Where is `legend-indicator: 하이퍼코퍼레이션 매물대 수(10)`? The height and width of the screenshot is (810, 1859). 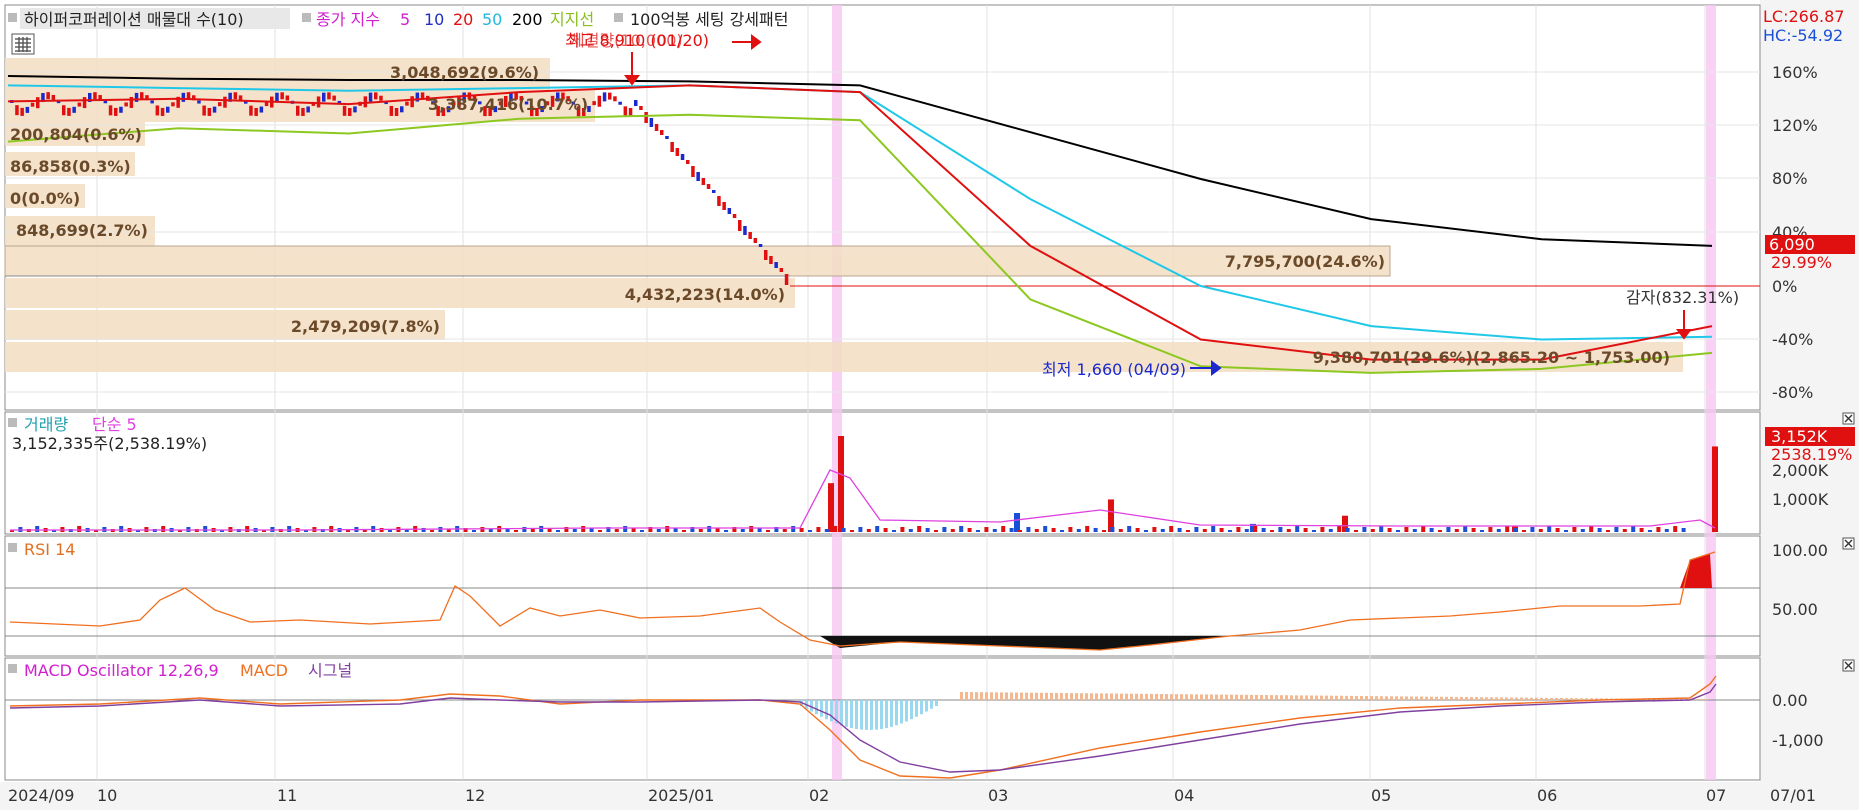 legend-indicator: 하이퍼코퍼레이션 매물대 수(10) is located at coordinates (134, 19).